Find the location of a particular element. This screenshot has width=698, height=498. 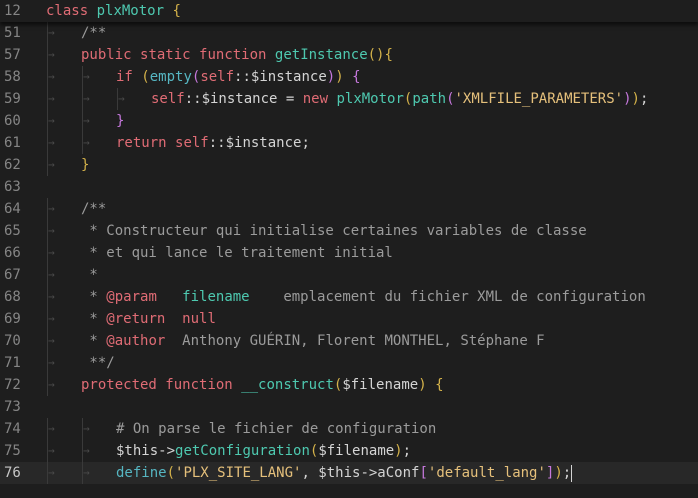

code-line-row: 60 → →} is located at coordinates (349, 121).